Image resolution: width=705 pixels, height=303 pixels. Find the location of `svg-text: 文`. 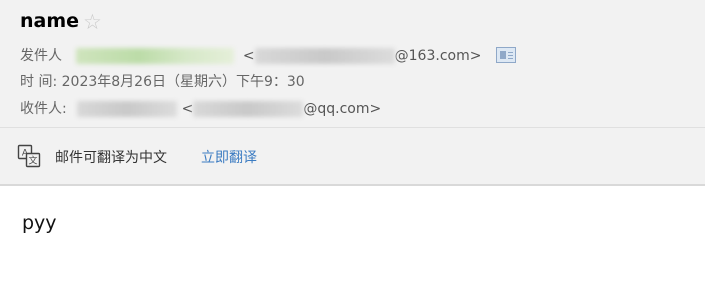

svg-text: 文 is located at coordinates (32, 161).